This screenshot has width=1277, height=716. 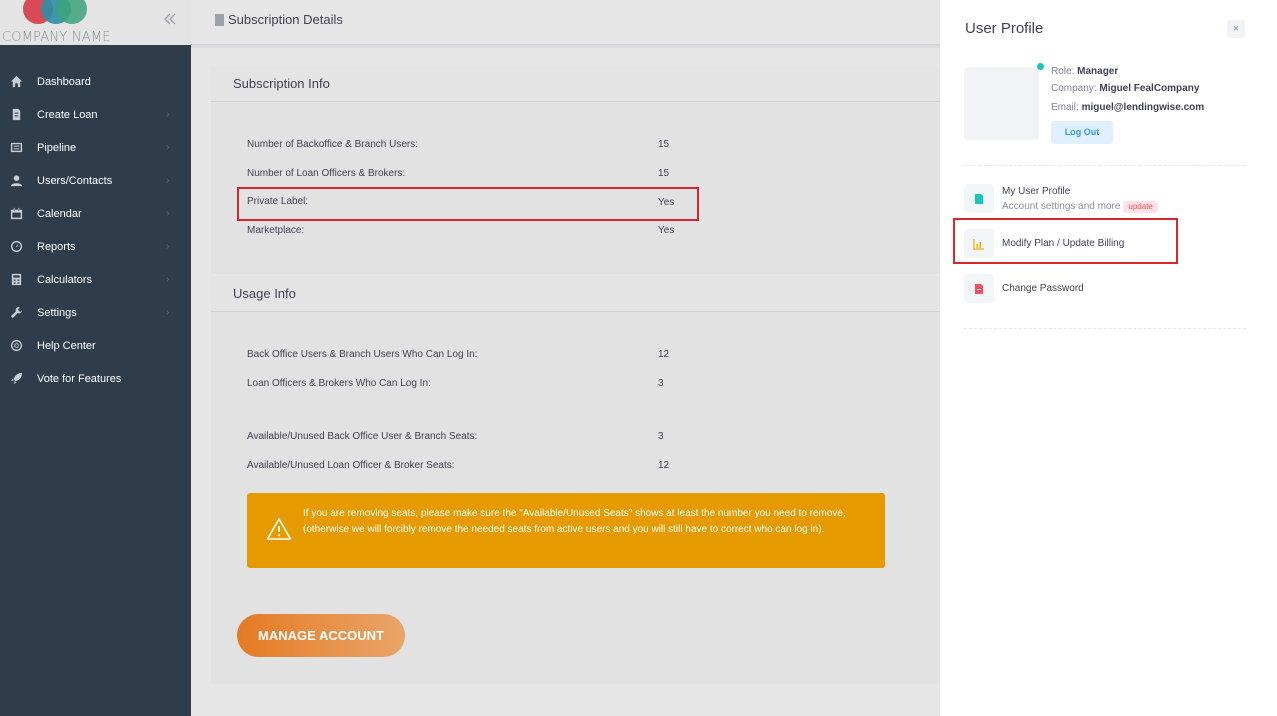 I want to click on company-logo, so click(x=58, y=13).